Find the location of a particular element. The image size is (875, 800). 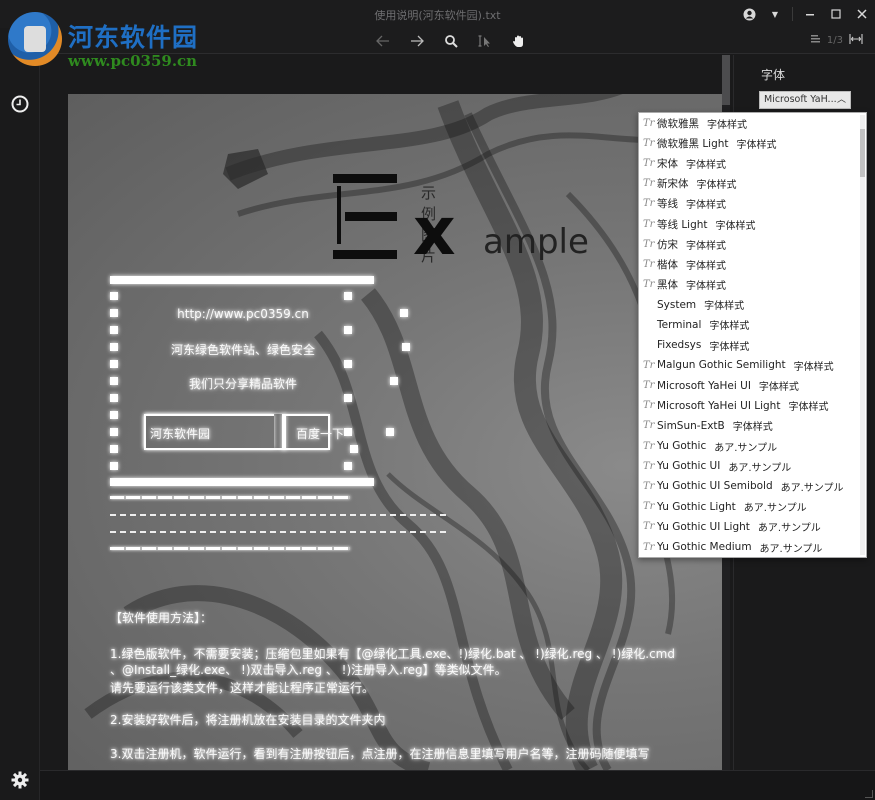

minimize-icon is located at coordinates (810, 14).